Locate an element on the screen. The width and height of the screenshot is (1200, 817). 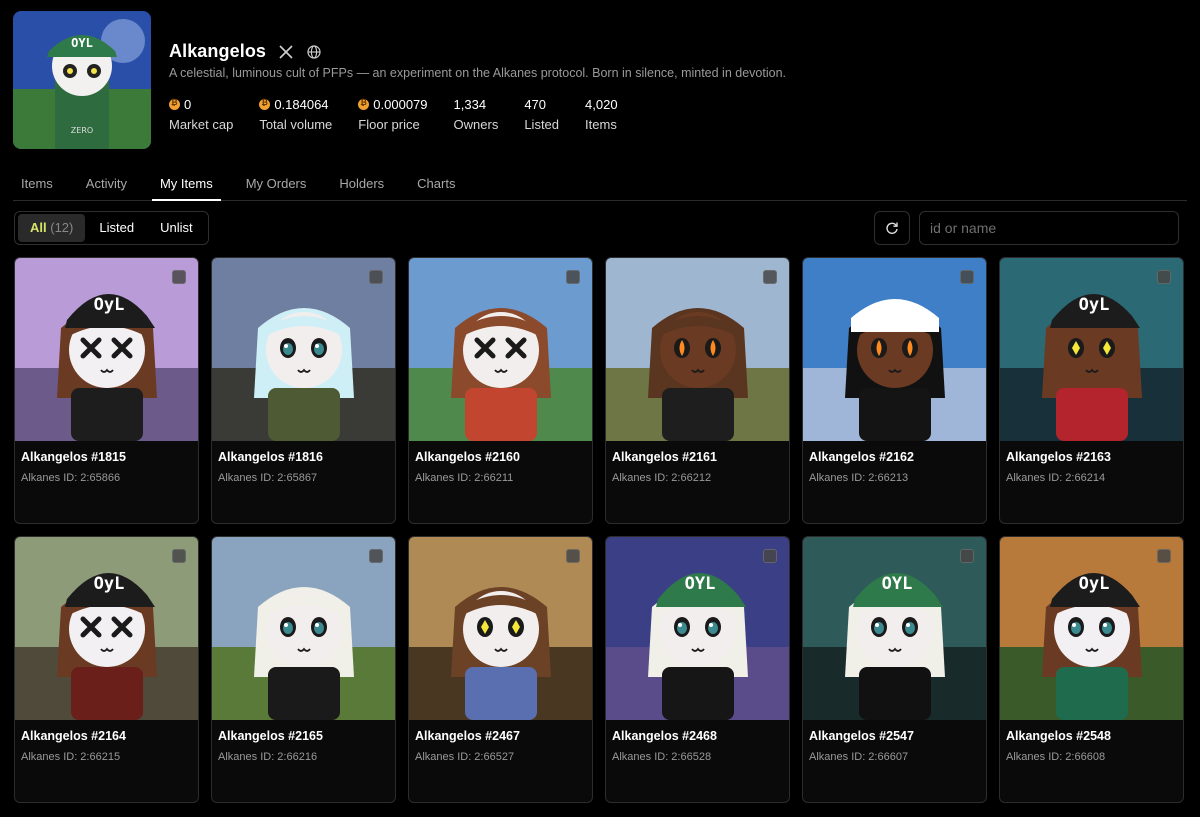
nft-name: Alkangelos #2161 is located at coordinates (664, 457).